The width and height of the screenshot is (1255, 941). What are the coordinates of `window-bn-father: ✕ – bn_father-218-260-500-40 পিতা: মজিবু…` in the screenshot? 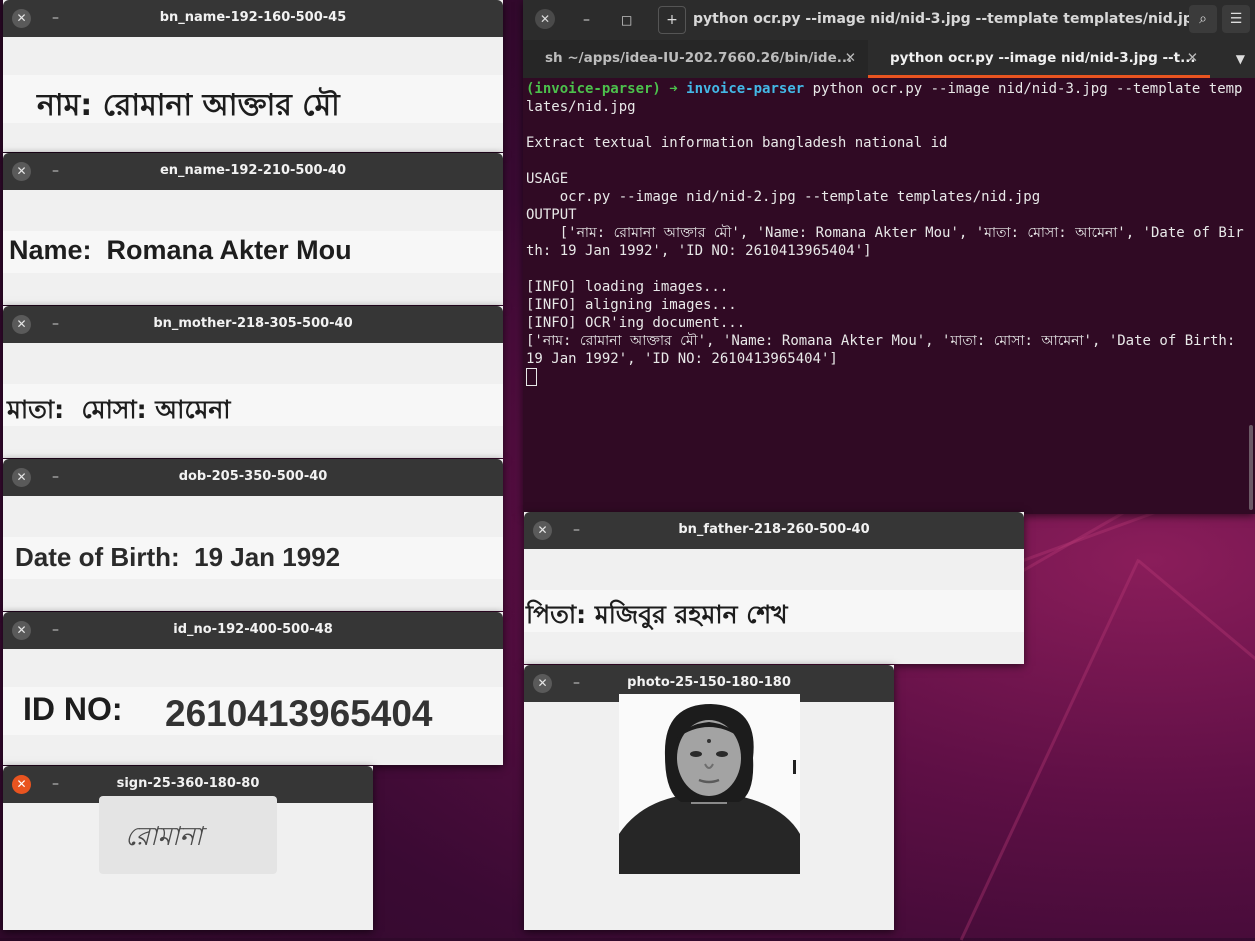 It's located at (774, 588).